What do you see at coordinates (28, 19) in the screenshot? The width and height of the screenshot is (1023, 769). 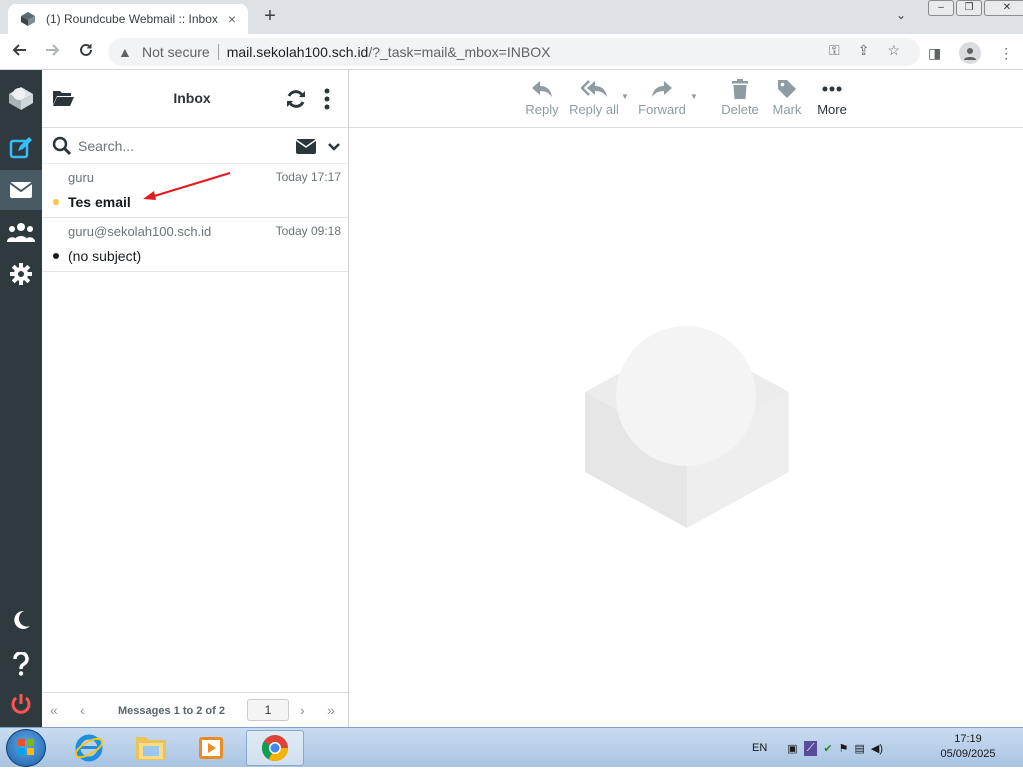 I see `roundcube-favicon-icon` at bounding box center [28, 19].